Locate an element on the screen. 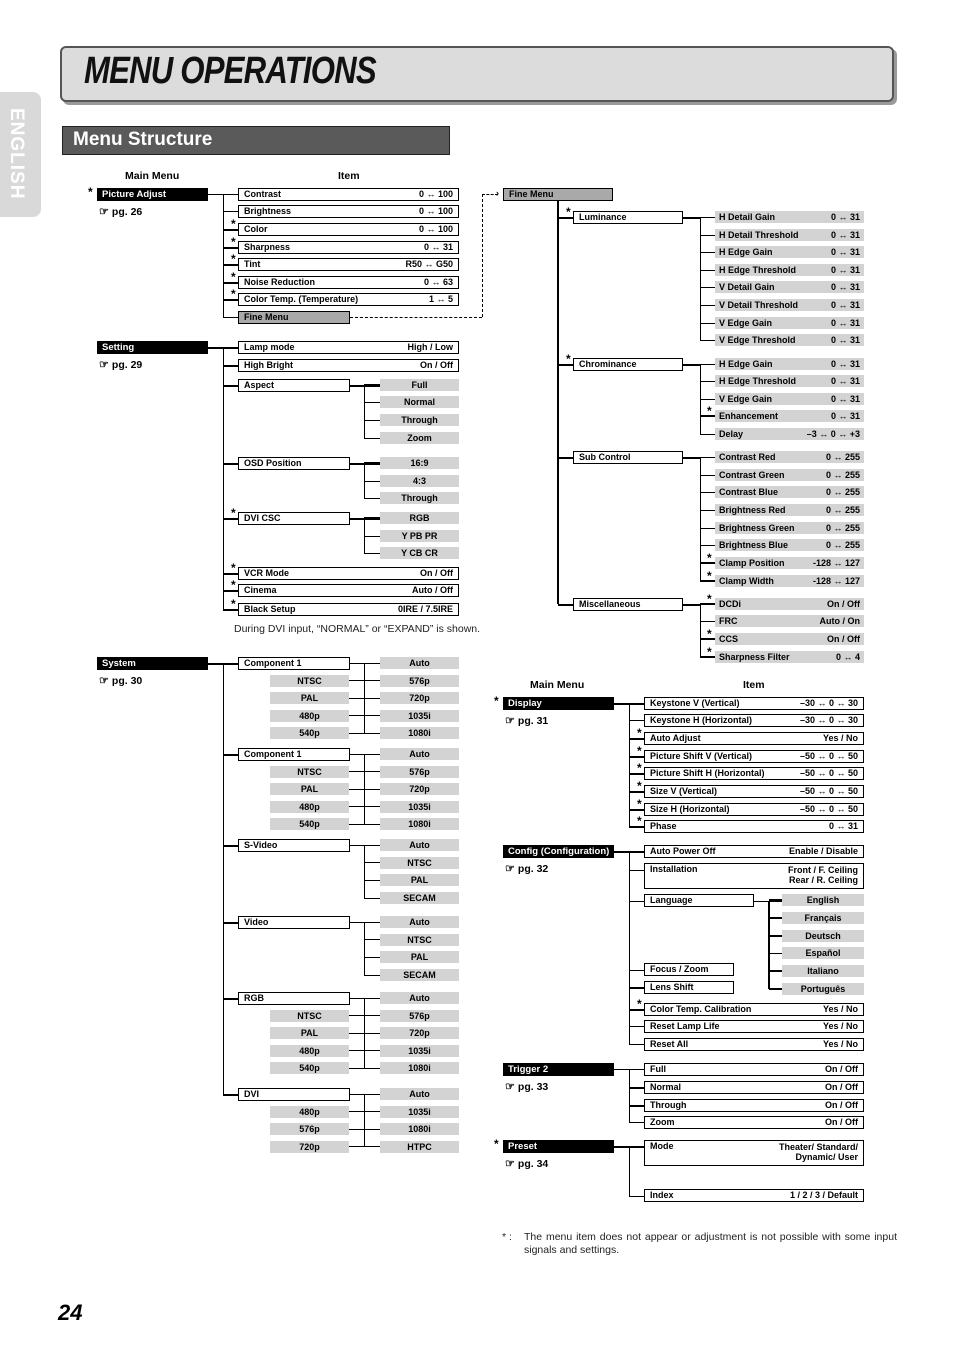 This screenshot has height=1351, width=954. trigger-2-item: Normal On / Off is located at coordinates (754, 1087).